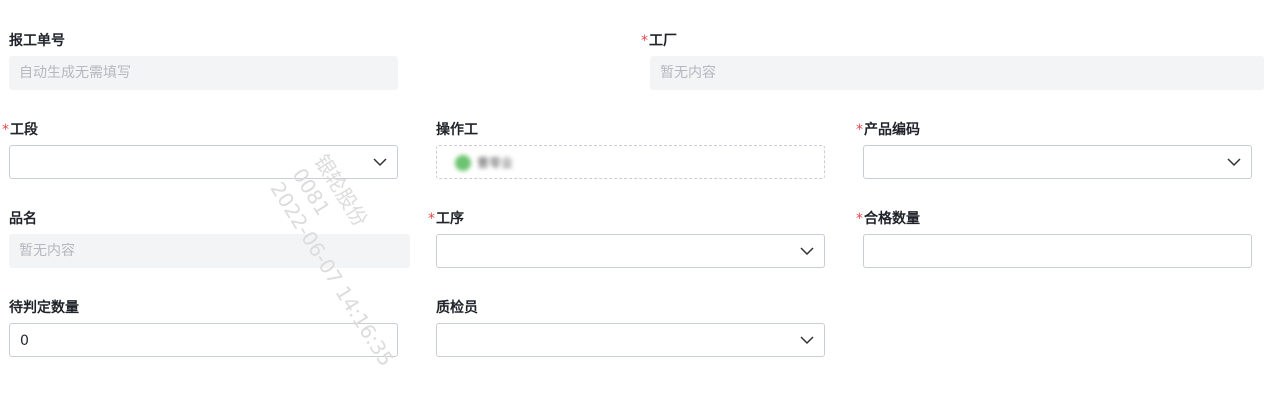  What do you see at coordinates (23, 219) in the screenshot?
I see `product-name-label: 品名` at bounding box center [23, 219].